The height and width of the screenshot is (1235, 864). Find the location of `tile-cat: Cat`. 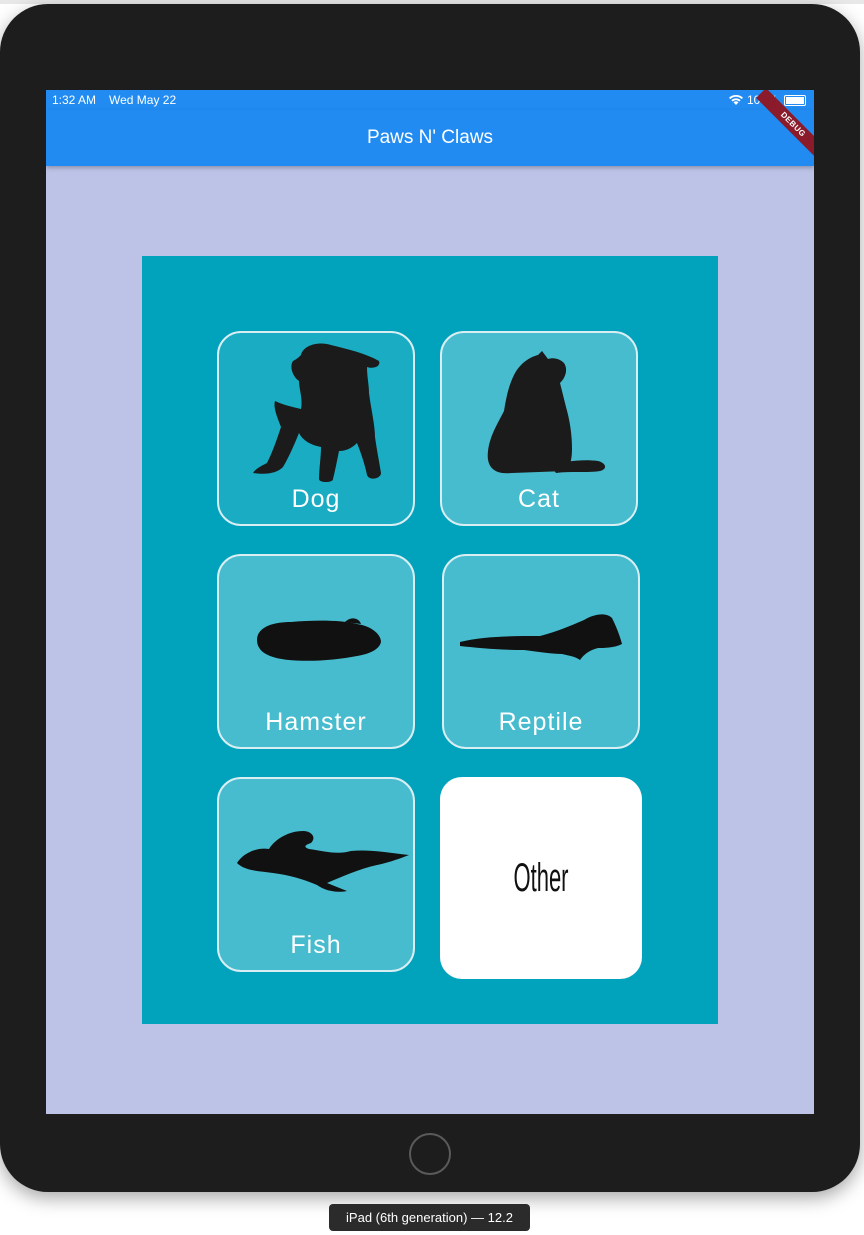

tile-cat: Cat is located at coordinates (539, 428).